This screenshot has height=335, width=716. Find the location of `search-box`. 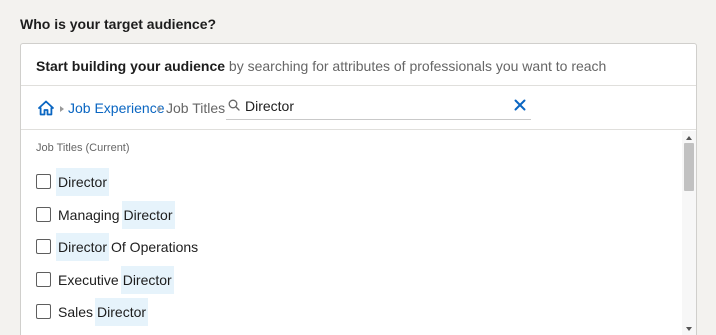

search-box is located at coordinates (378, 106).